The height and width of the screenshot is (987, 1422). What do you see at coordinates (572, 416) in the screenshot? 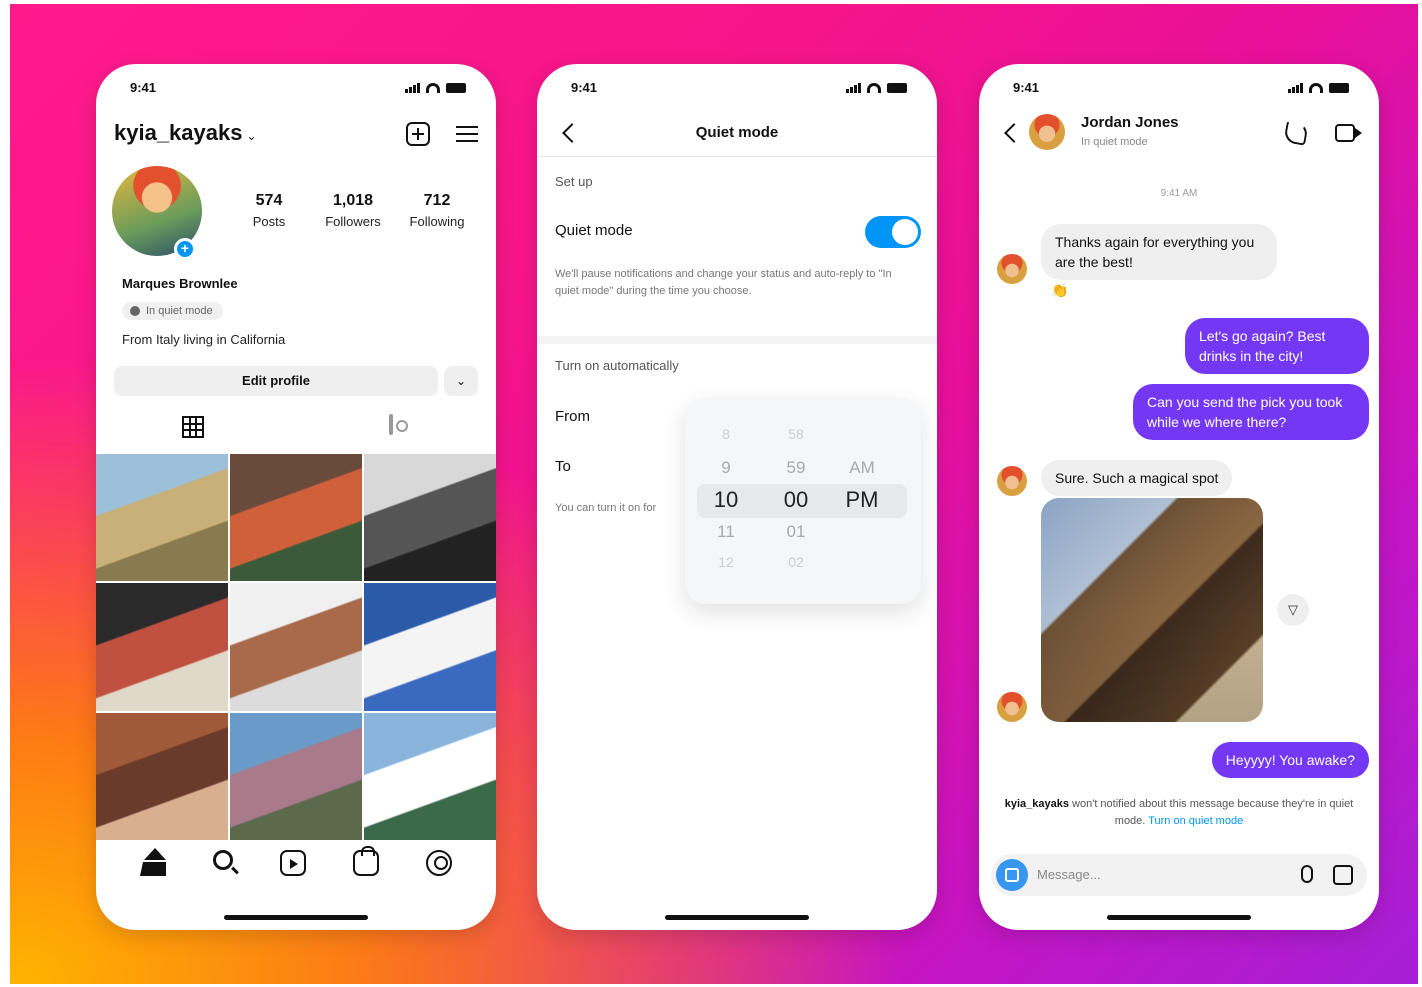
I see `from-label: From` at bounding box center [572, 416].